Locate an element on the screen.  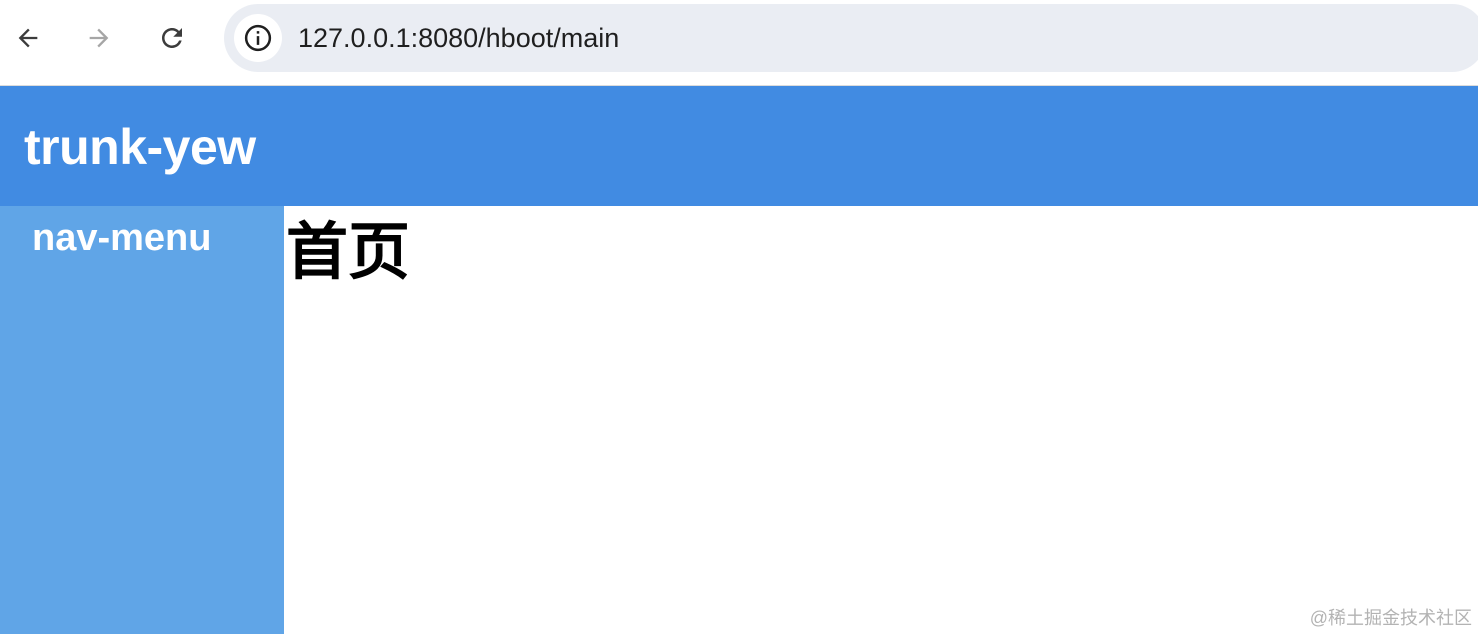
info-icon is located at coordinates (258, 38).